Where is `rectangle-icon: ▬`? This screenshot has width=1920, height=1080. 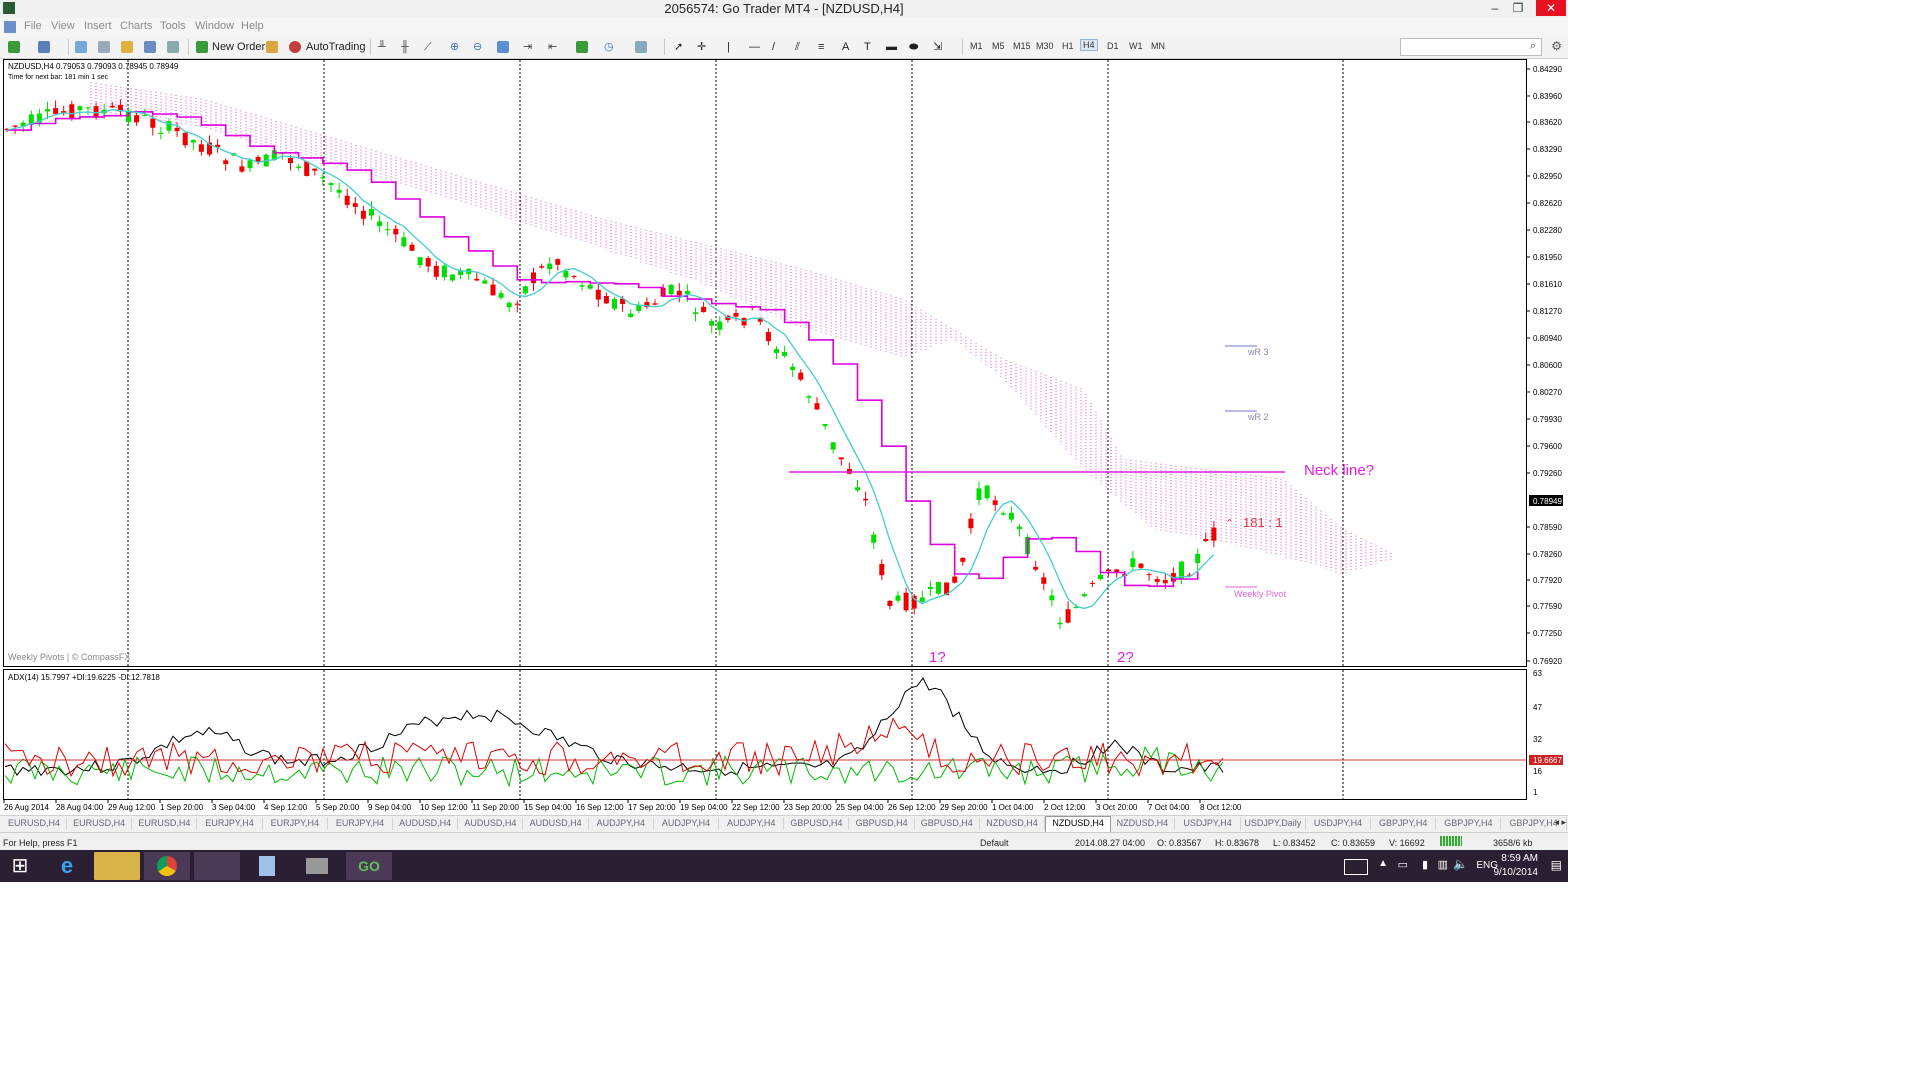 rectangle-icon: ▬ is located at coordinates (891, 47).